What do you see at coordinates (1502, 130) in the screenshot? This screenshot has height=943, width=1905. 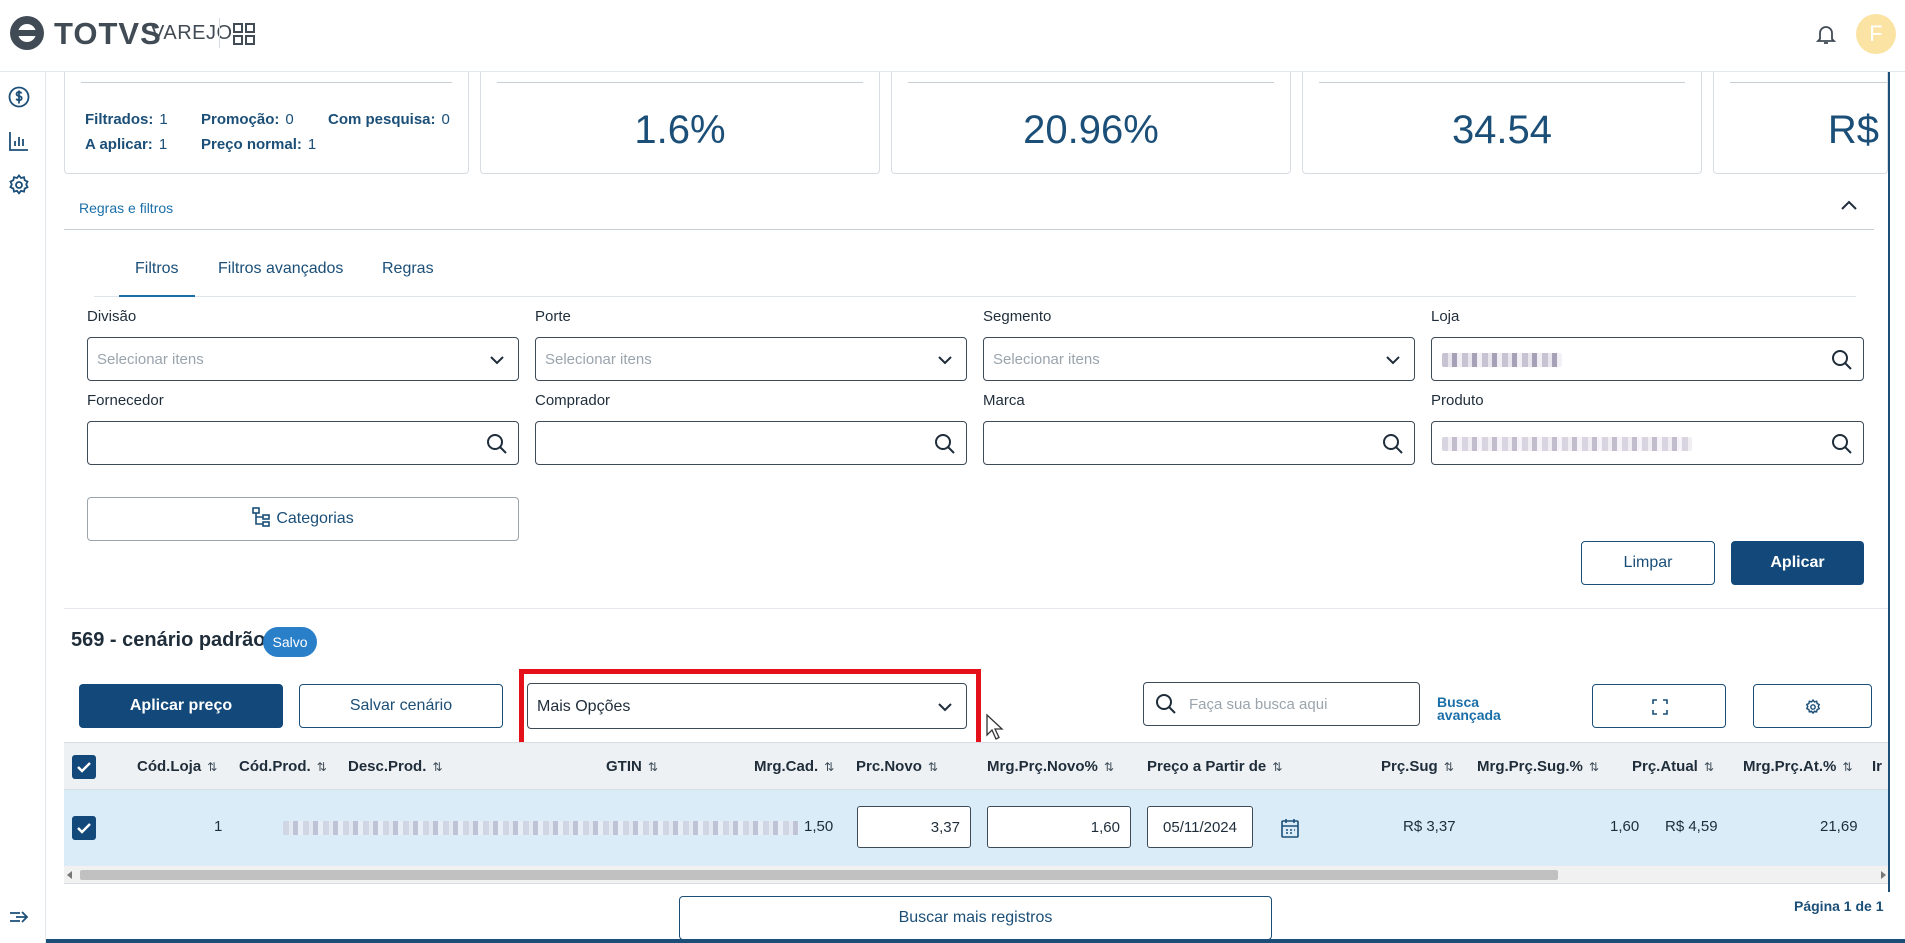 I see `stat-card-value: 34.54` at bounding box center [1502, 130].